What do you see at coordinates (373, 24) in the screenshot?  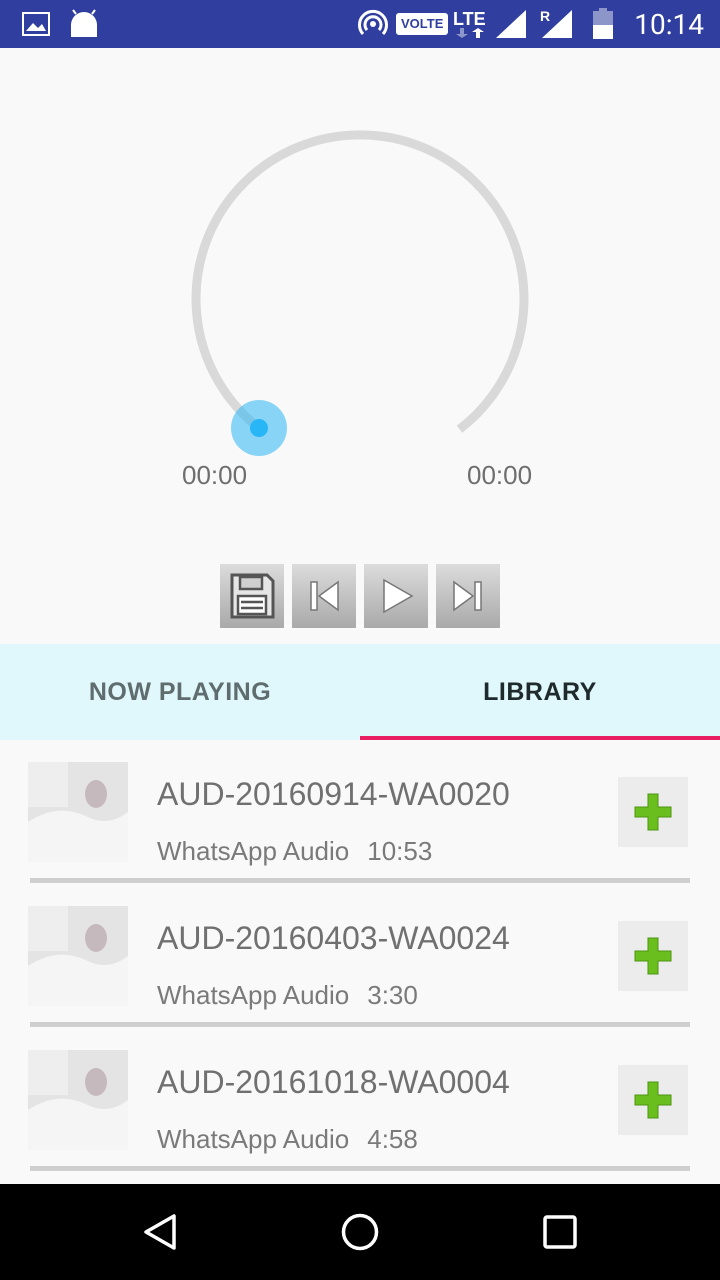 I see `hotspot-icon` at bounding box center [373, 24].